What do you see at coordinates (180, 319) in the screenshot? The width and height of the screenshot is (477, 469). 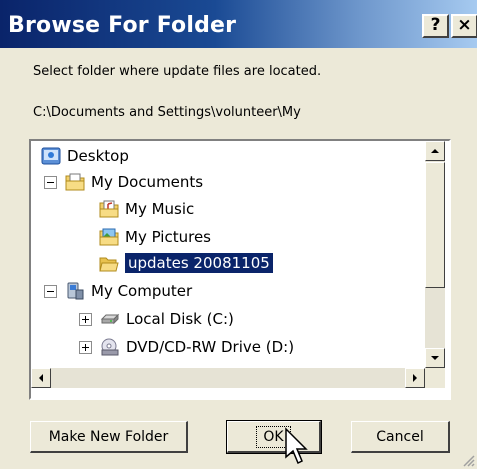 I see `tree-item-label: Local Disk (C:)` at bounding box center [180, 319].